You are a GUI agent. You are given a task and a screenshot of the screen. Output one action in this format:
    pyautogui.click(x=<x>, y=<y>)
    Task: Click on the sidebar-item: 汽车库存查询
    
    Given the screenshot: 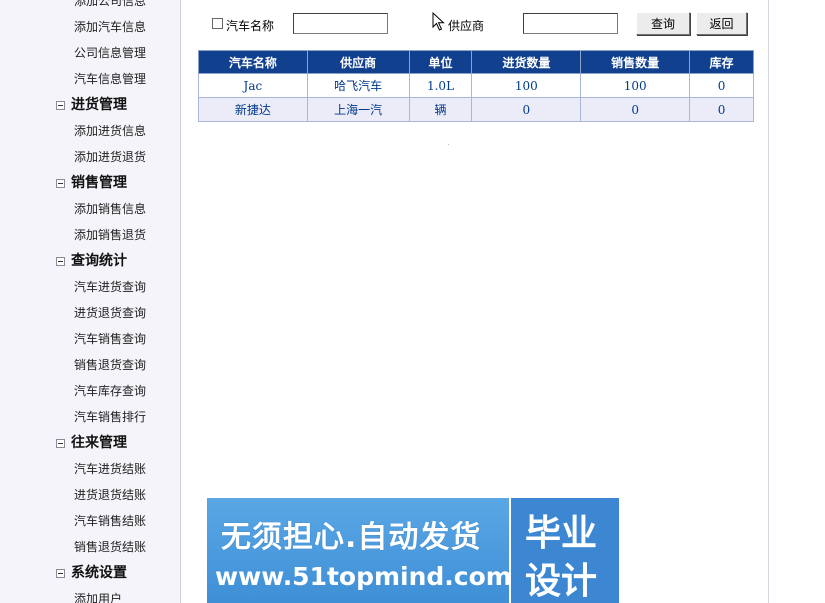 What is the action you would take?
    pyautogui.click(x=90, y=390)
    